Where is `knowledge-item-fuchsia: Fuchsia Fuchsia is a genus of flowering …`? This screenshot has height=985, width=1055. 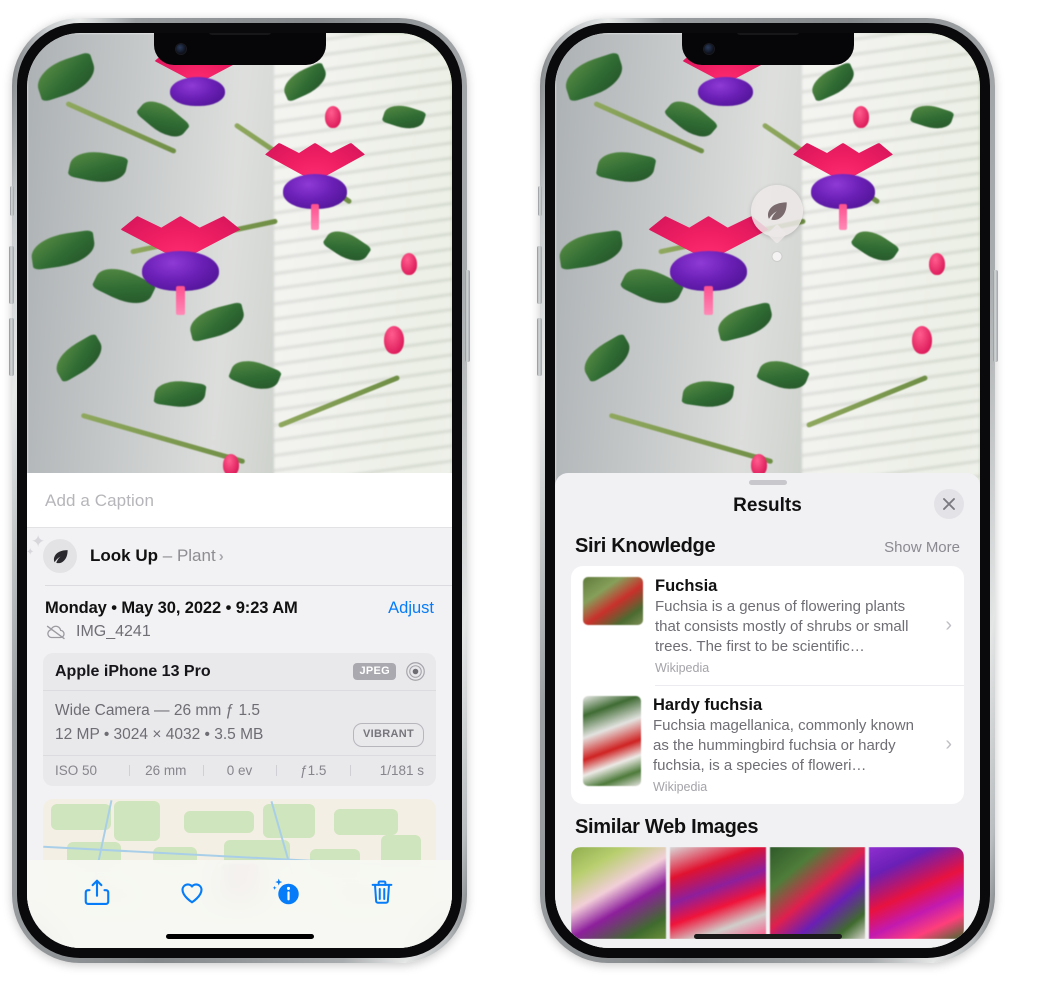
knowledge-item-fuchsia: Fuchsia Fuchsia is a genus of flowering … is located at coordinates (767, 625).